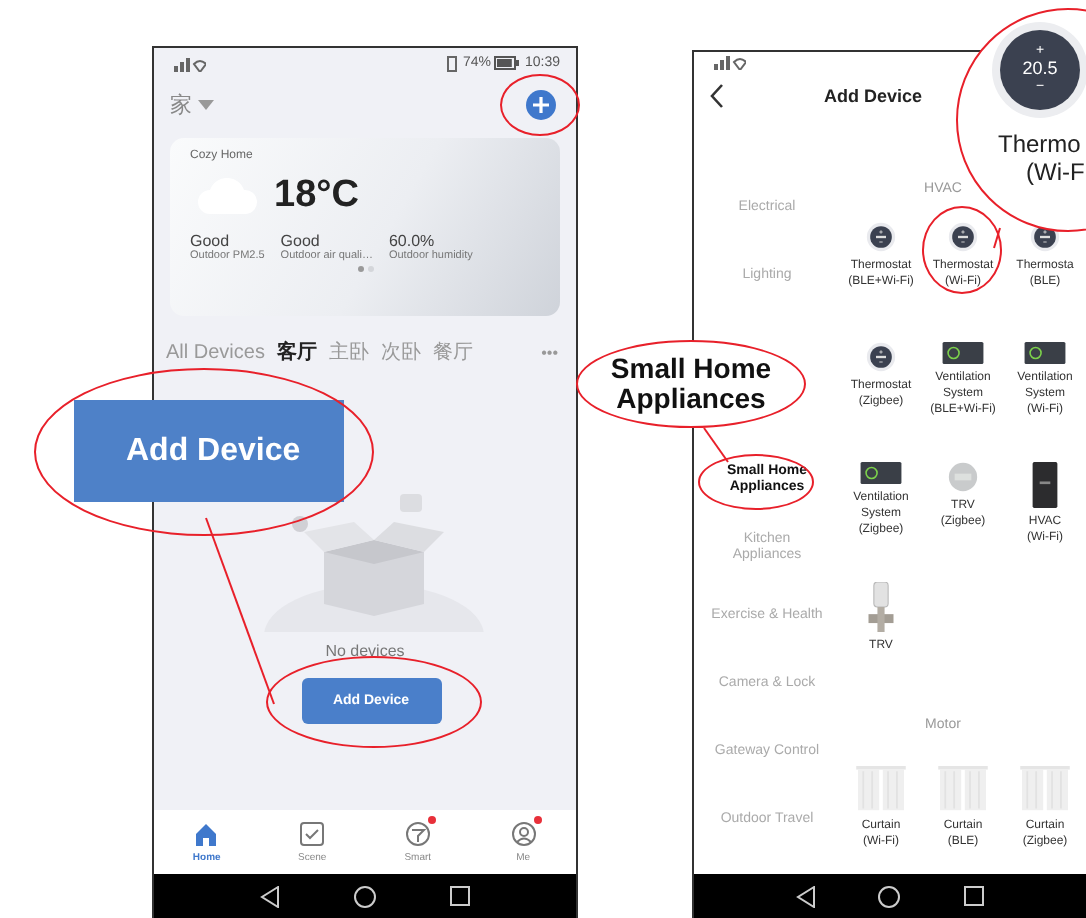  Describe the element at coordinates (1054, 173) in the screenshot. I see `device-name: (Wi-F` at that location.